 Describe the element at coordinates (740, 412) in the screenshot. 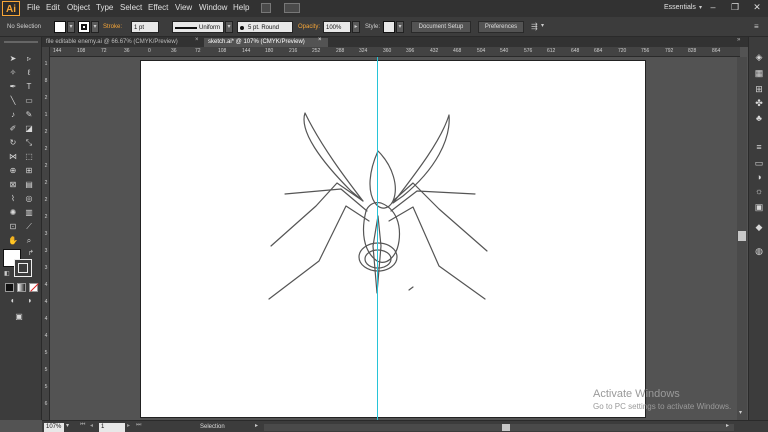

I see `scroll-down-icon: ▾` at that location.